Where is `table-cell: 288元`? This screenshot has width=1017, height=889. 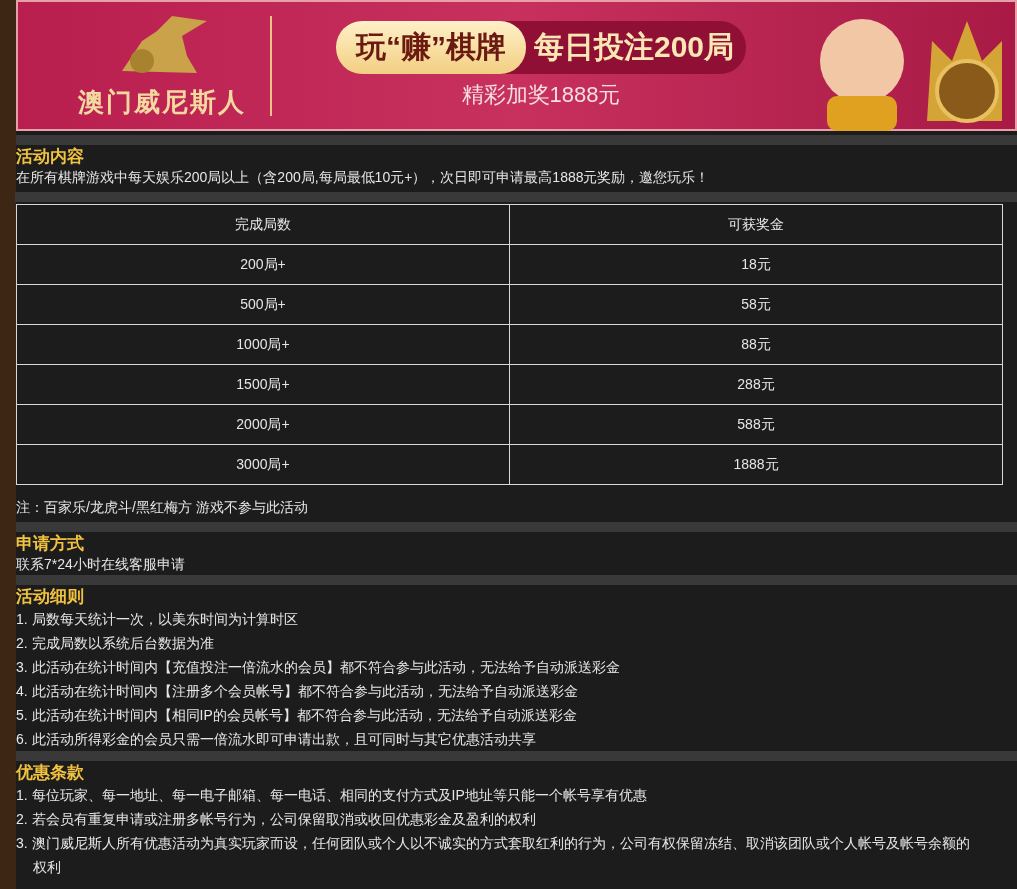
table-cell: 288元 is located at coordinates (756, 384).